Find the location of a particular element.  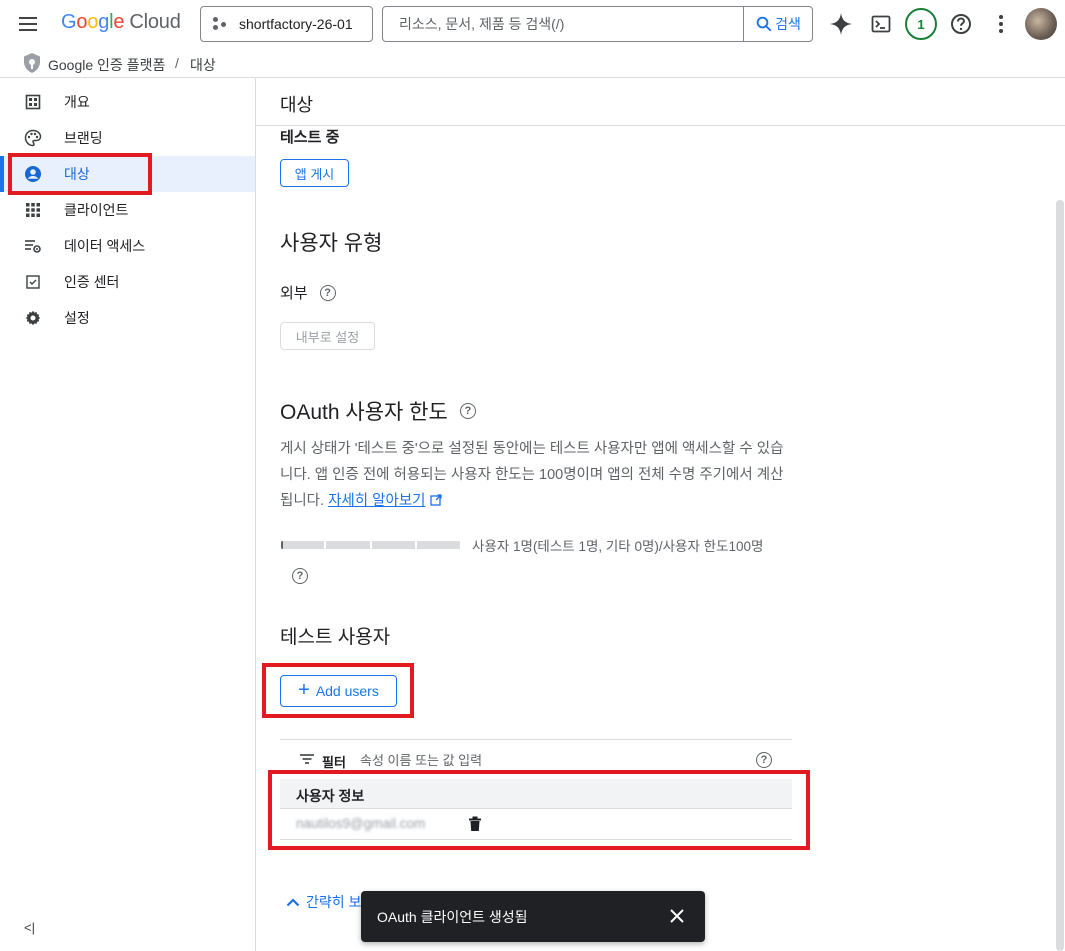

publishing-status: 테스트 중 is located at coordinates (310, 137).